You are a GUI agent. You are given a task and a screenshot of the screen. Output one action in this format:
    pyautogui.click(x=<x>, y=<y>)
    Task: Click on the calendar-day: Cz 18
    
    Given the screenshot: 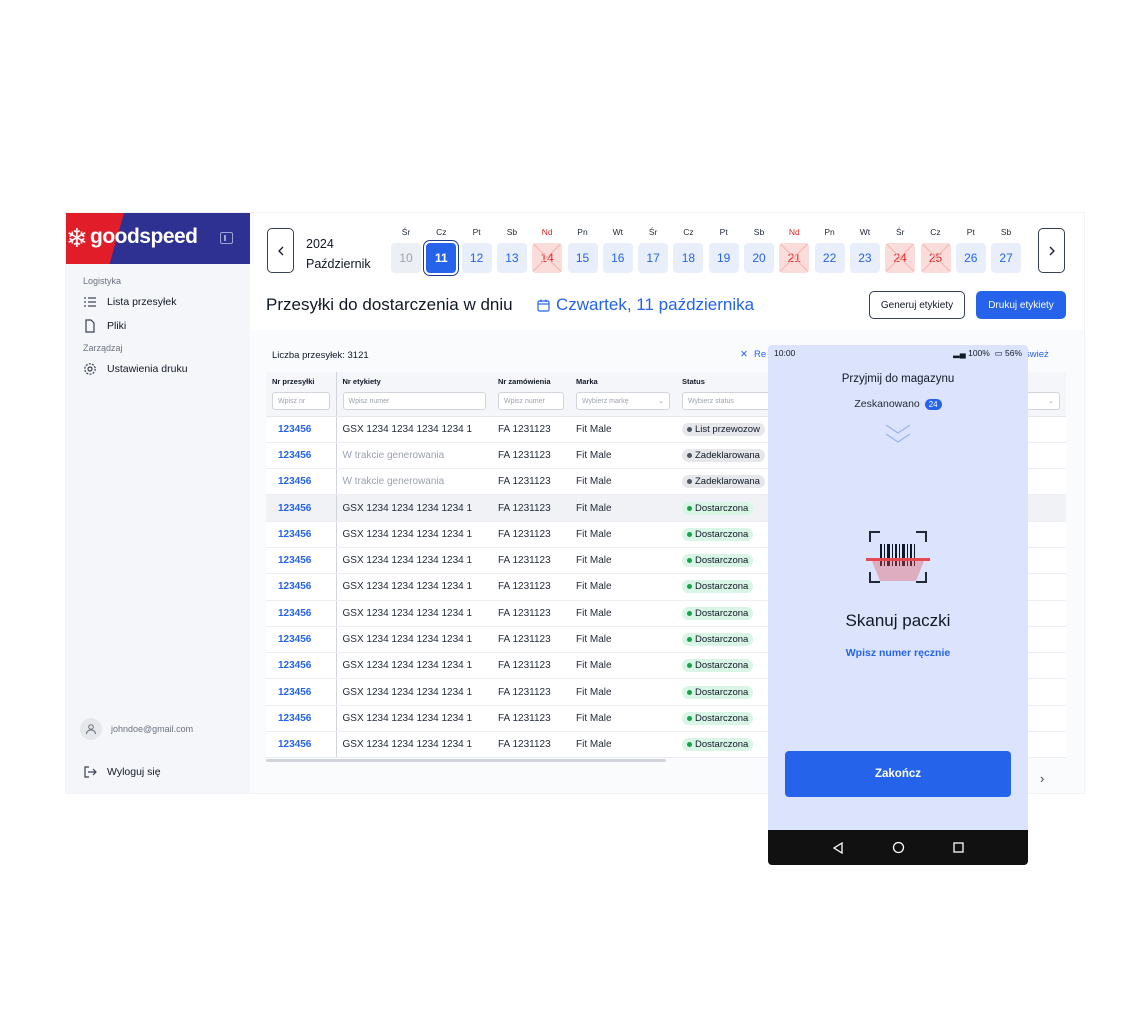 What is the action you would take?
    pyautogui.click(x=688, y=250)
    